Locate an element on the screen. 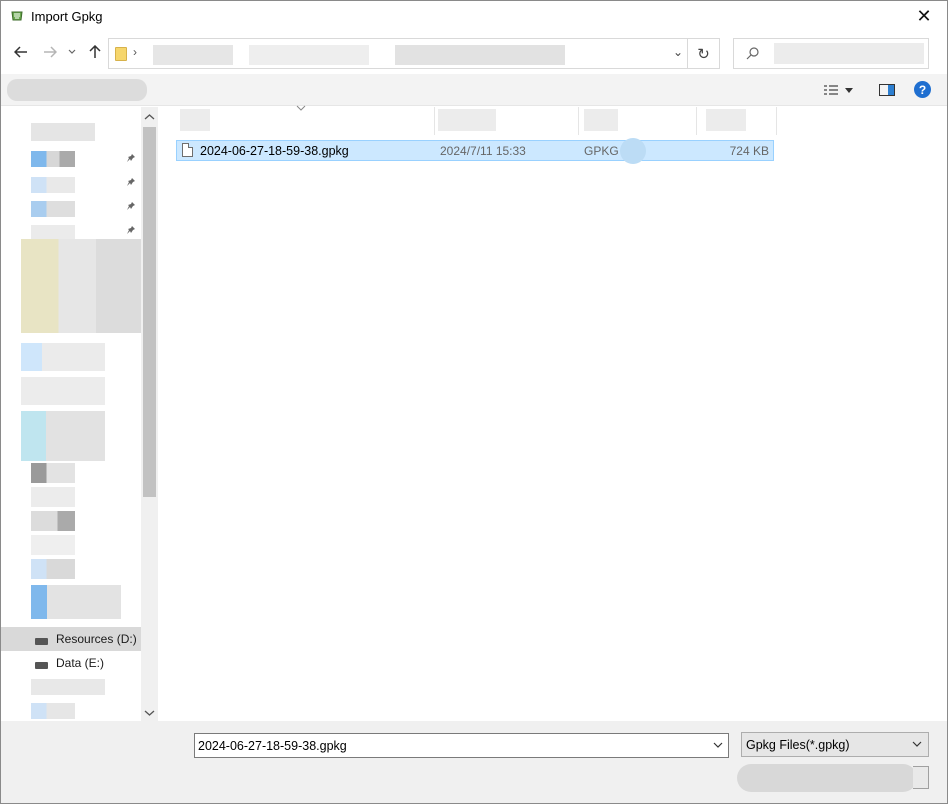 The width and height of the screenshot is (948, 804). app-icon is located at coordinates (17, 16).